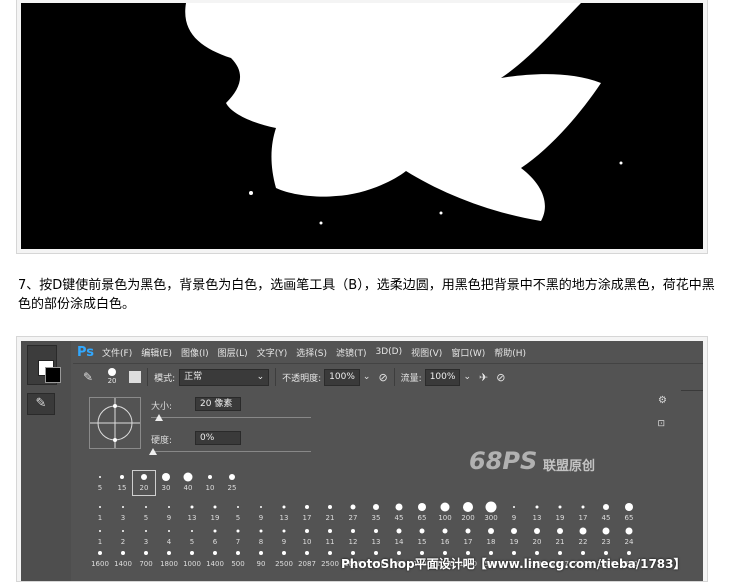 The image size is (750, 582). What do you see at coordinates (231, 451) in the screenshot?
I see `hardness-slider-track` at bounding box center [231, 451].